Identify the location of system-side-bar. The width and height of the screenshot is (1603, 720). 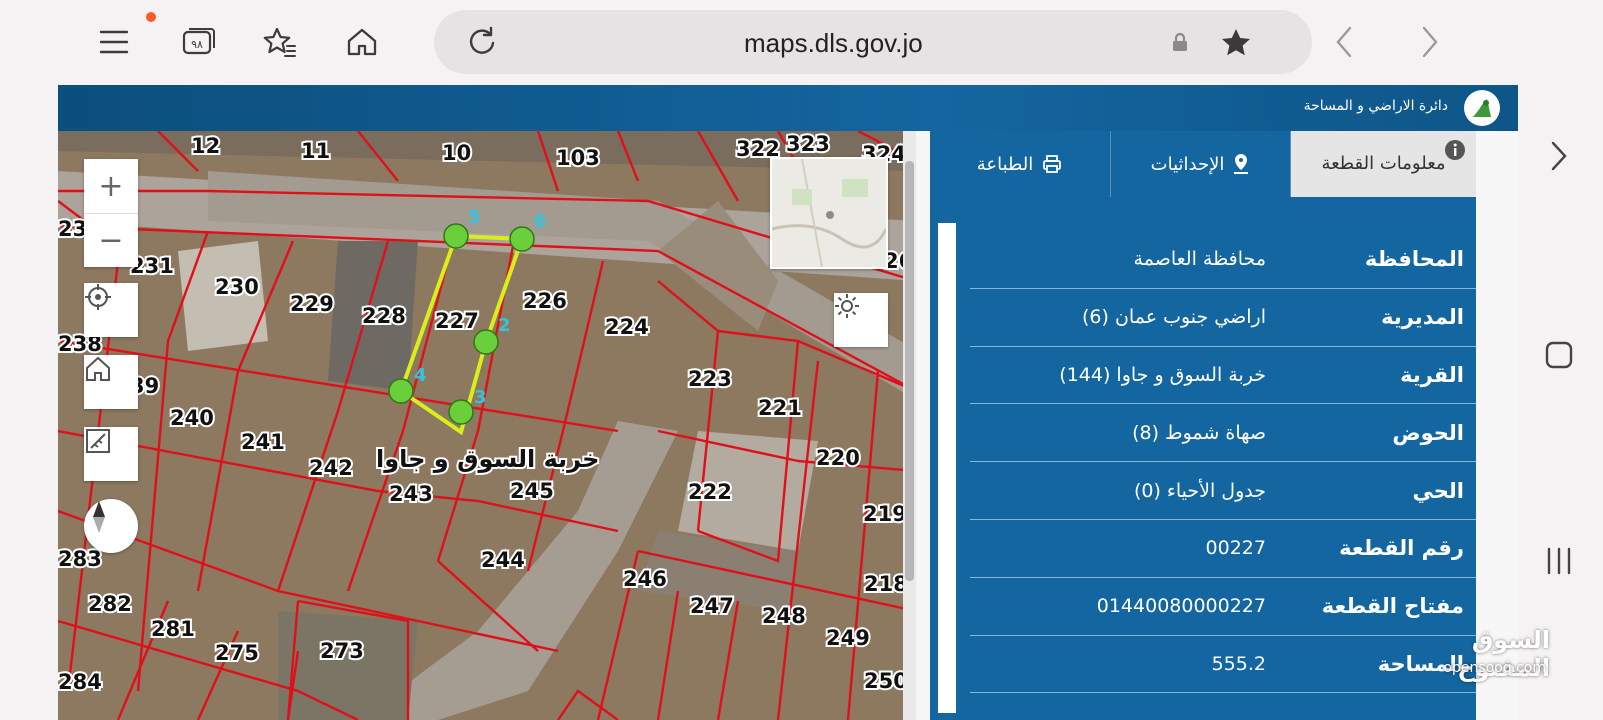
(1560, 360).